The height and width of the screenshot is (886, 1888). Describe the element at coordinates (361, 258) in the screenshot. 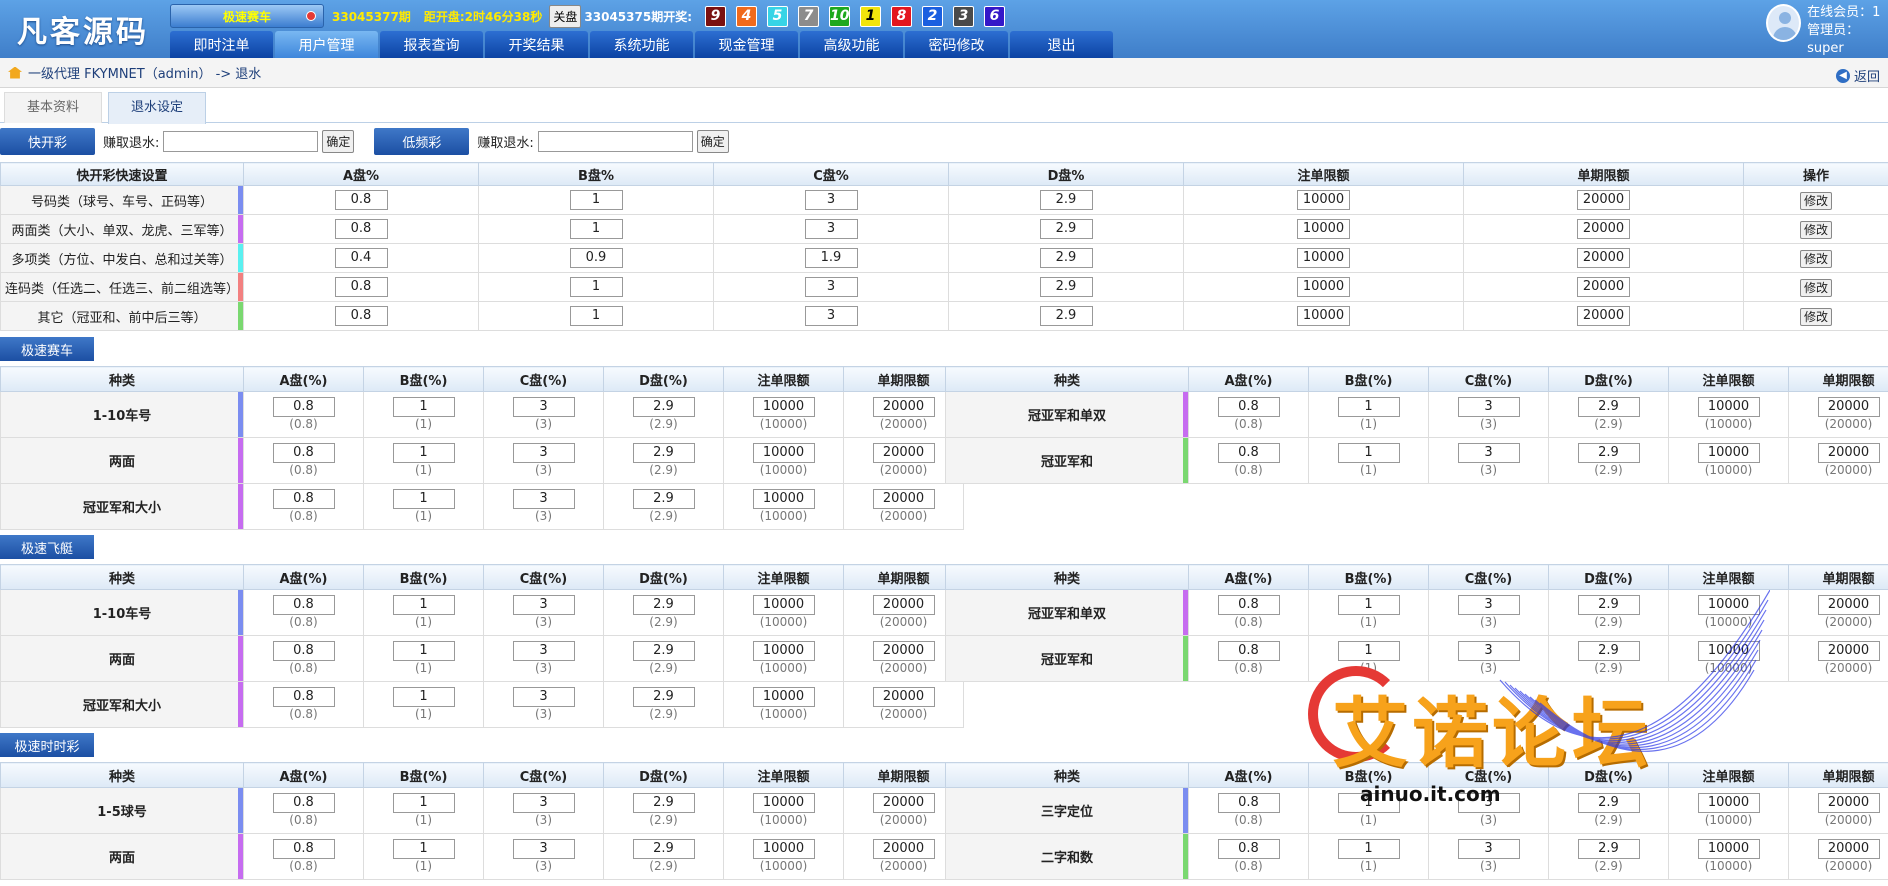

I see `rebate-input: 0.4` at that location.